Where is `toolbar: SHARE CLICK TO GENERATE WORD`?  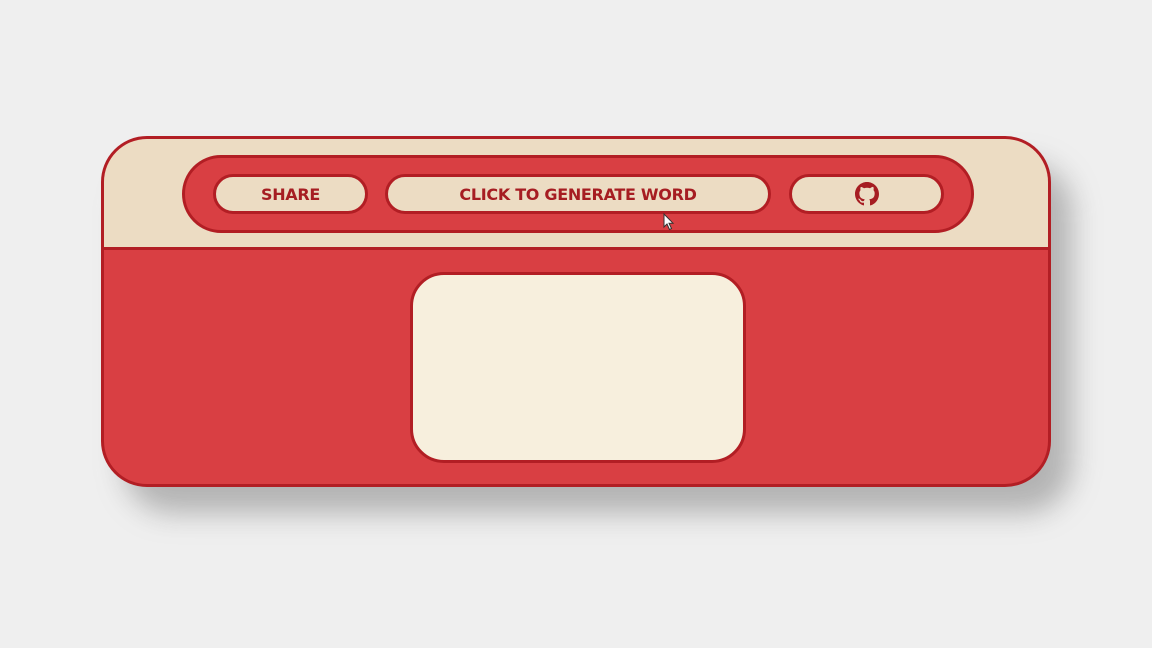
toolbar: SHARE CLICK TO GENERATE WORD is located at coordinates (578, 194).